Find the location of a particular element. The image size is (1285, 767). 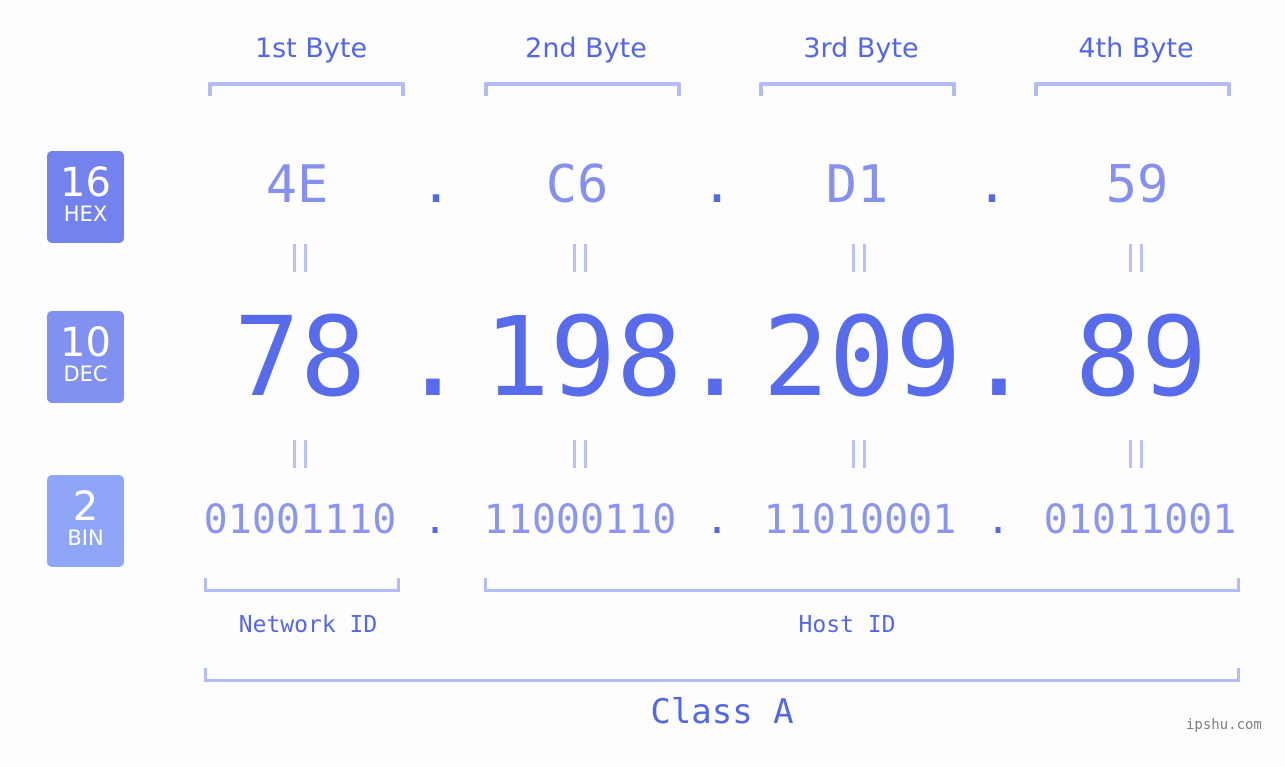

hex-byte-1: 4E is located at coordinates (297, 185).